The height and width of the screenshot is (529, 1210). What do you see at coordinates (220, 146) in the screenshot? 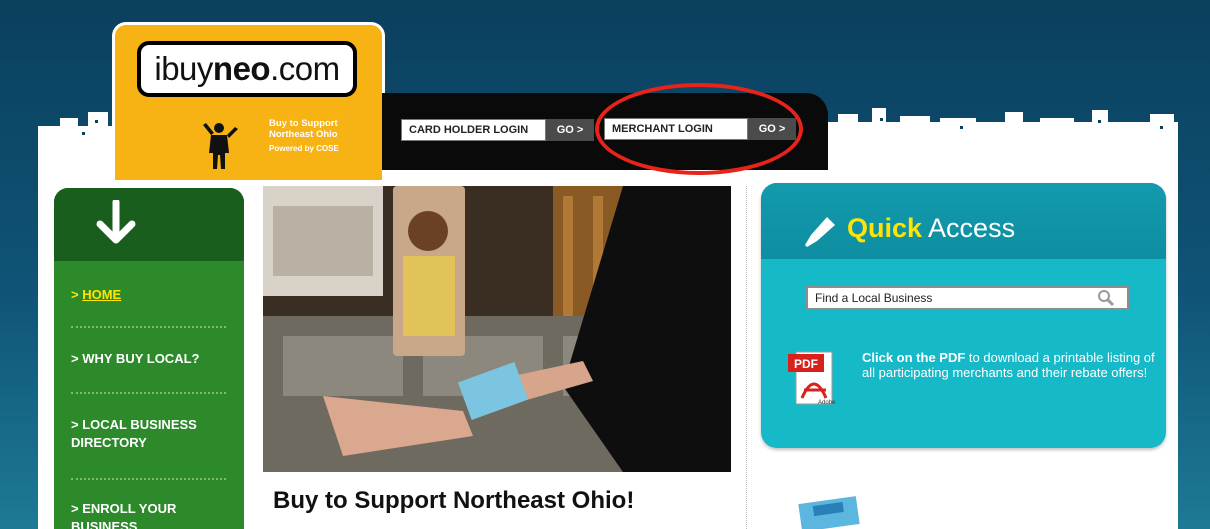
I see `person-figure-icon` at bounding box center [220, 146].